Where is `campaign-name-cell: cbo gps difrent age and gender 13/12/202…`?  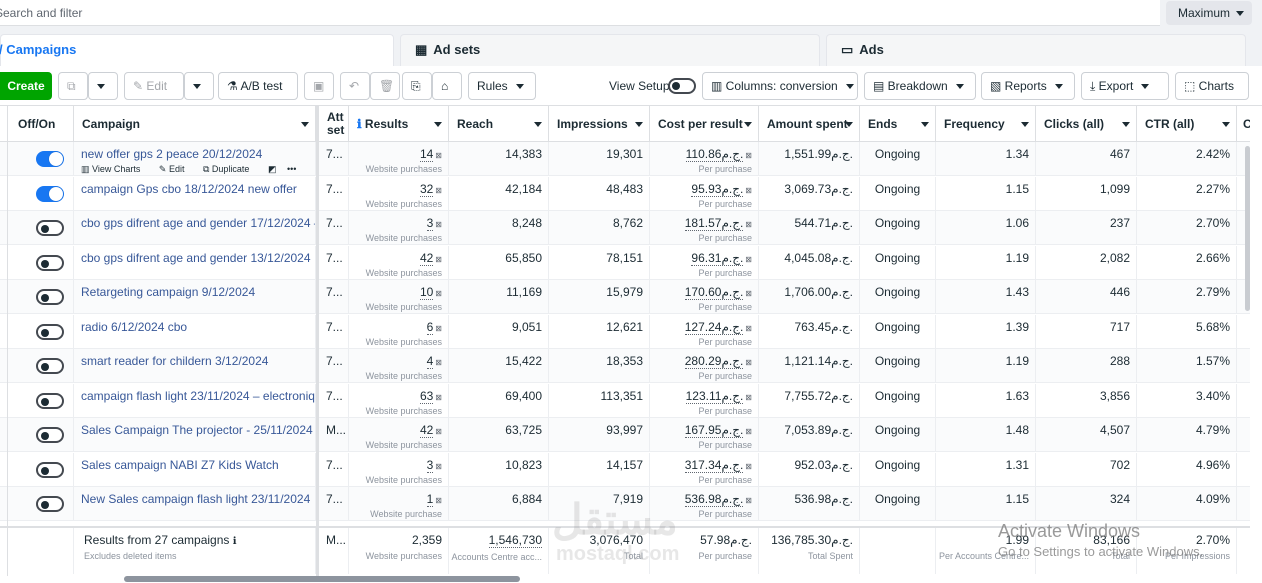 campaign-name-cell: cbo gps difrent age and gender 13/12/202… is located at coordinates (195, 262).